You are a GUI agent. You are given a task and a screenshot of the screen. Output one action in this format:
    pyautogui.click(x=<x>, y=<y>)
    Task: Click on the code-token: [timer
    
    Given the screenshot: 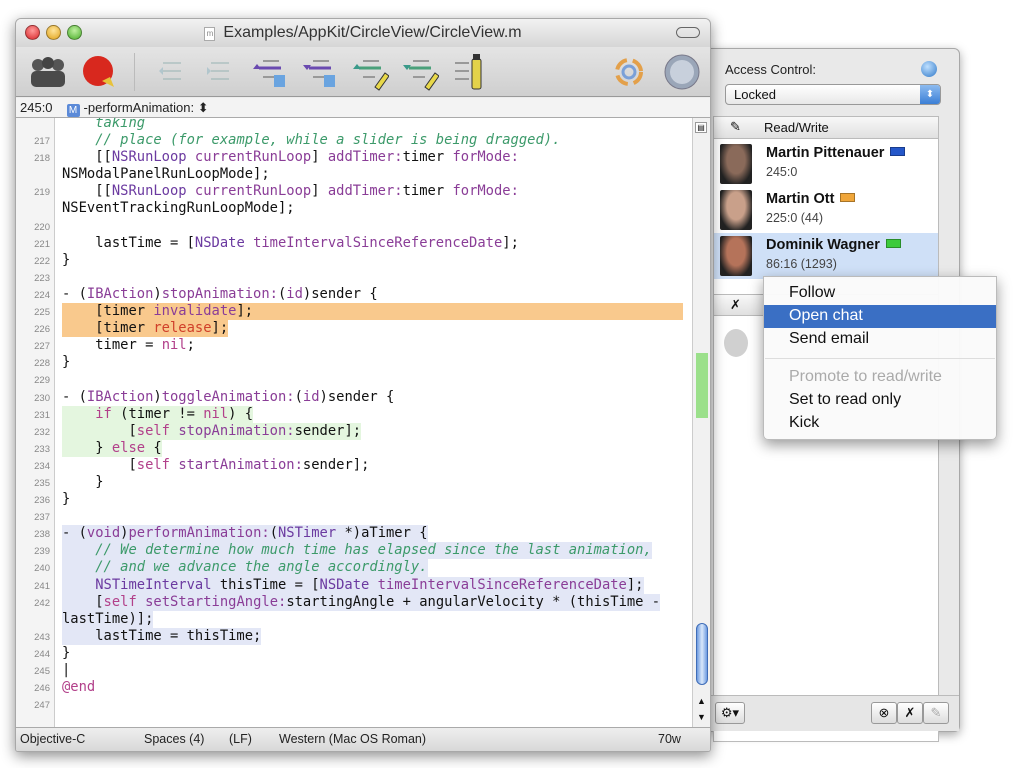 What is the action you would take?
    pyautogui.click(x=108, y=311)
    